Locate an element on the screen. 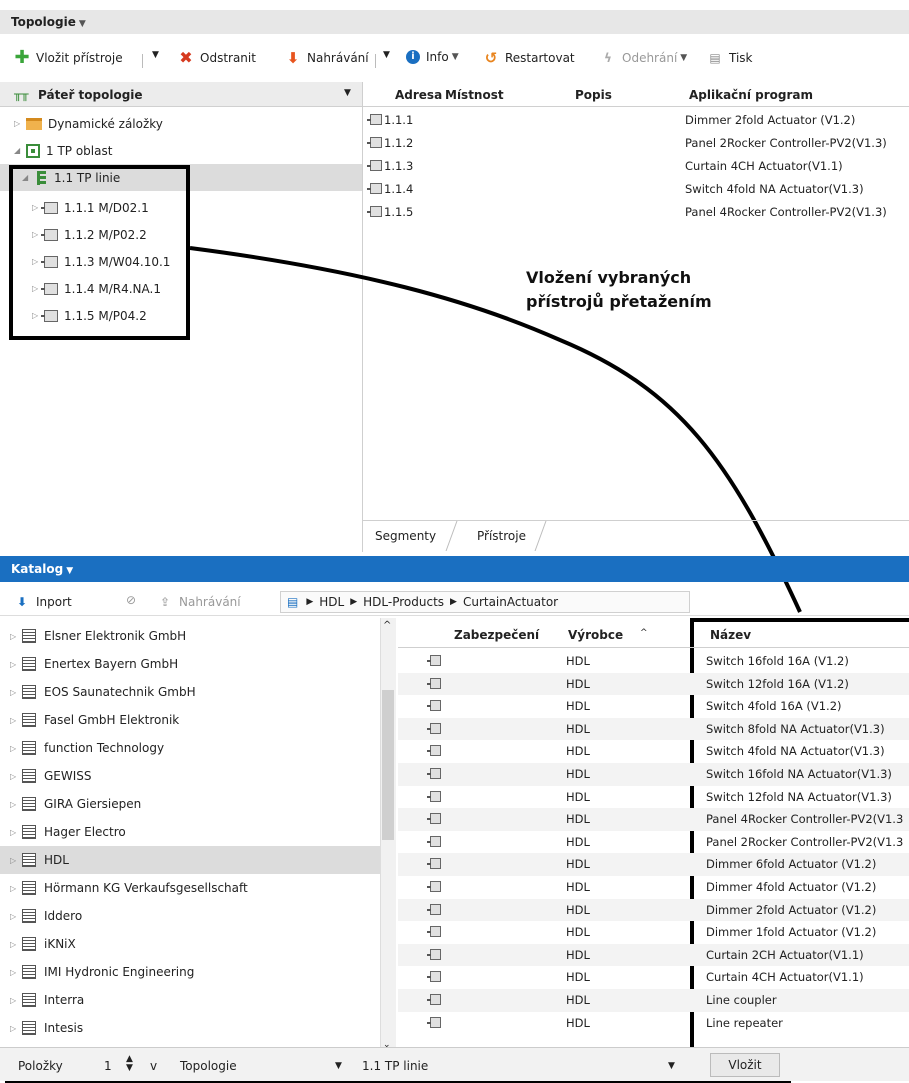 Image resolution: width=909 pixels, height=1083 pixels. table-row: HDL Switch 4fold NA Actuator(V1.3) is located at coordinates (653, 751).